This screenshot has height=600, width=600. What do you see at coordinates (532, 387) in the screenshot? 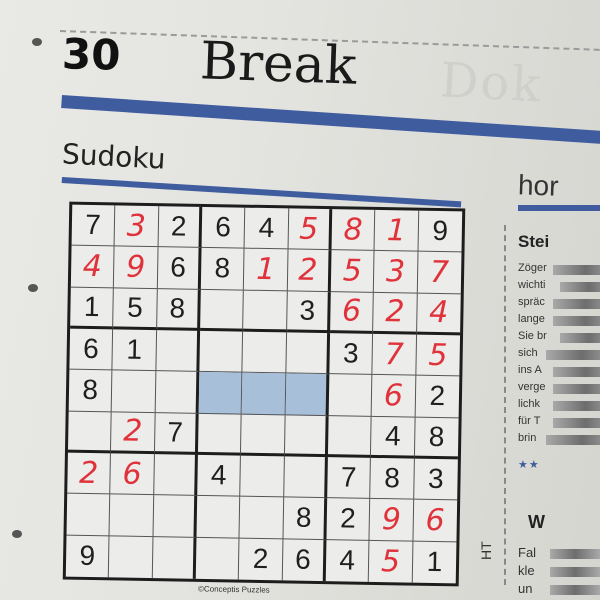
I see `column-text-line: verge` at bounding box center [532, 387].